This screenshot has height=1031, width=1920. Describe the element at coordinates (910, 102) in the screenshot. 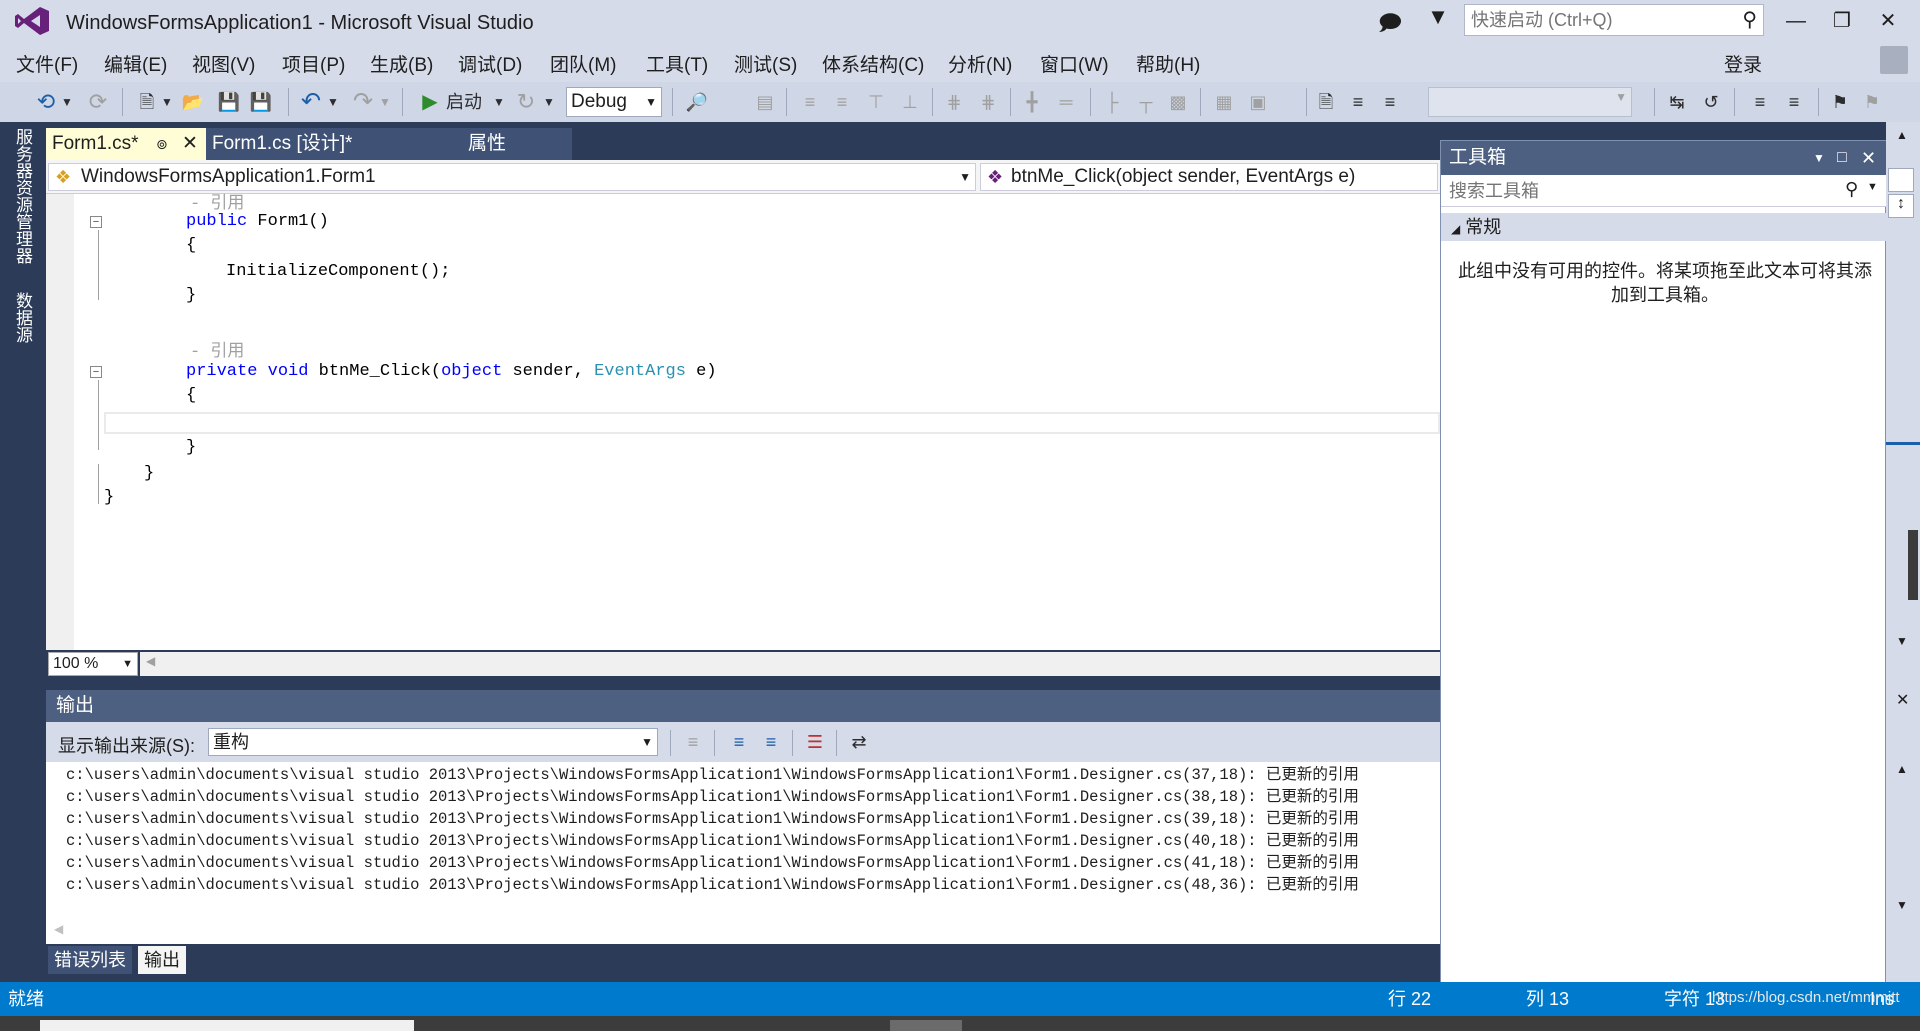

I see `align-bottom-icon: ⊥` at that location.